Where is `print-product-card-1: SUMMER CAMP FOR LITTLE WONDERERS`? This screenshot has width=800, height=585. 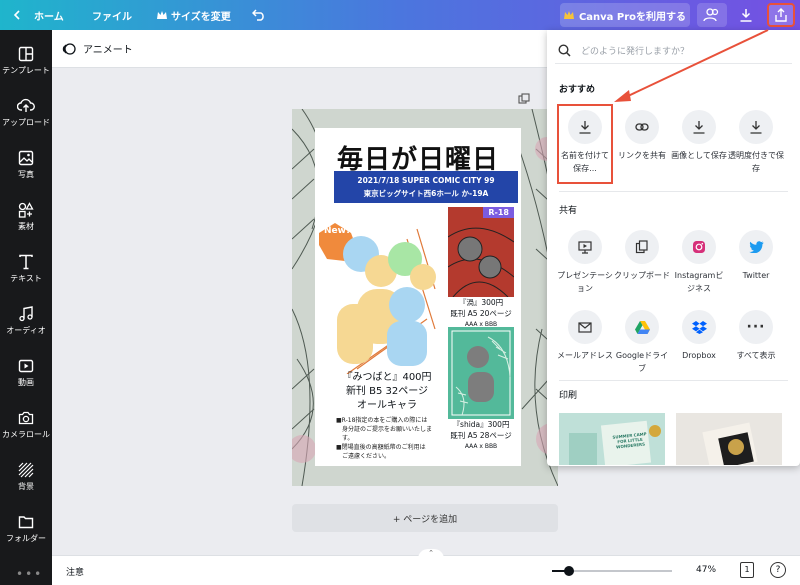 print-product-card-1: SUMMER CAMP FOR LITTLE WONDERERS is located at coordinates (612, 439).